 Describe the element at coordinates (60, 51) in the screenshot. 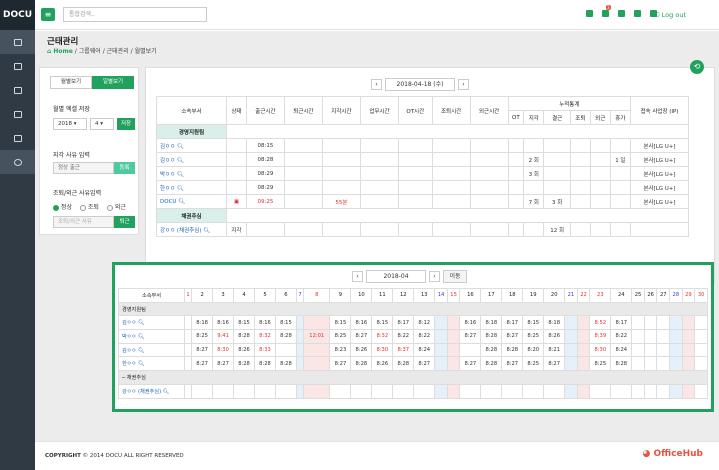

I see `breadcrumb-home: ⌂ Home` at that location.